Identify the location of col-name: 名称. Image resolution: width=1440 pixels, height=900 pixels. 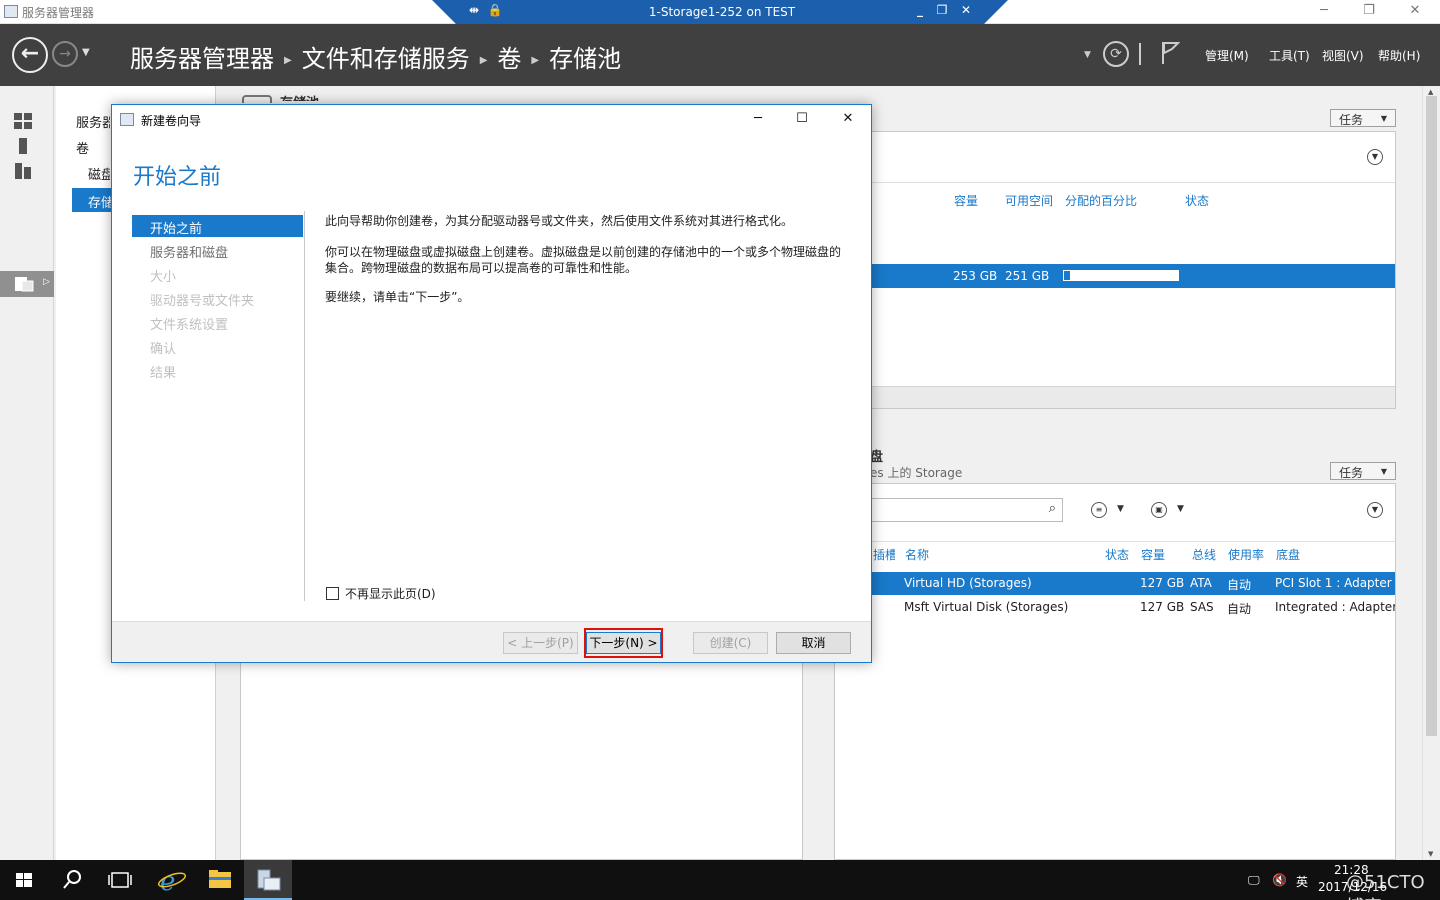
(917, 554).